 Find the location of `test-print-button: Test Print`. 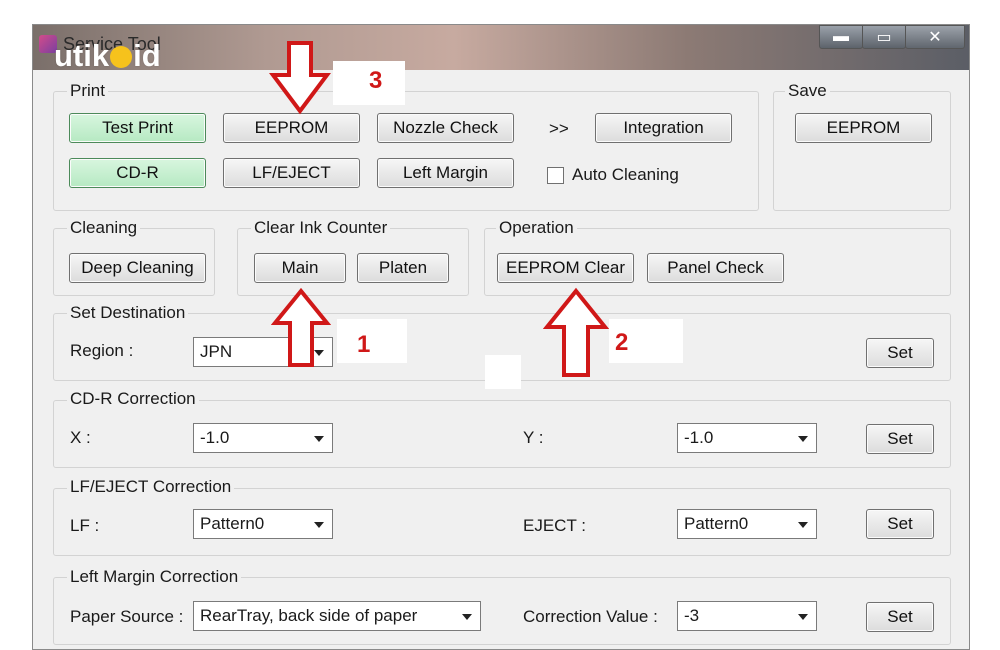

test-print-button: Test Print is located at coordinates (137, 128).